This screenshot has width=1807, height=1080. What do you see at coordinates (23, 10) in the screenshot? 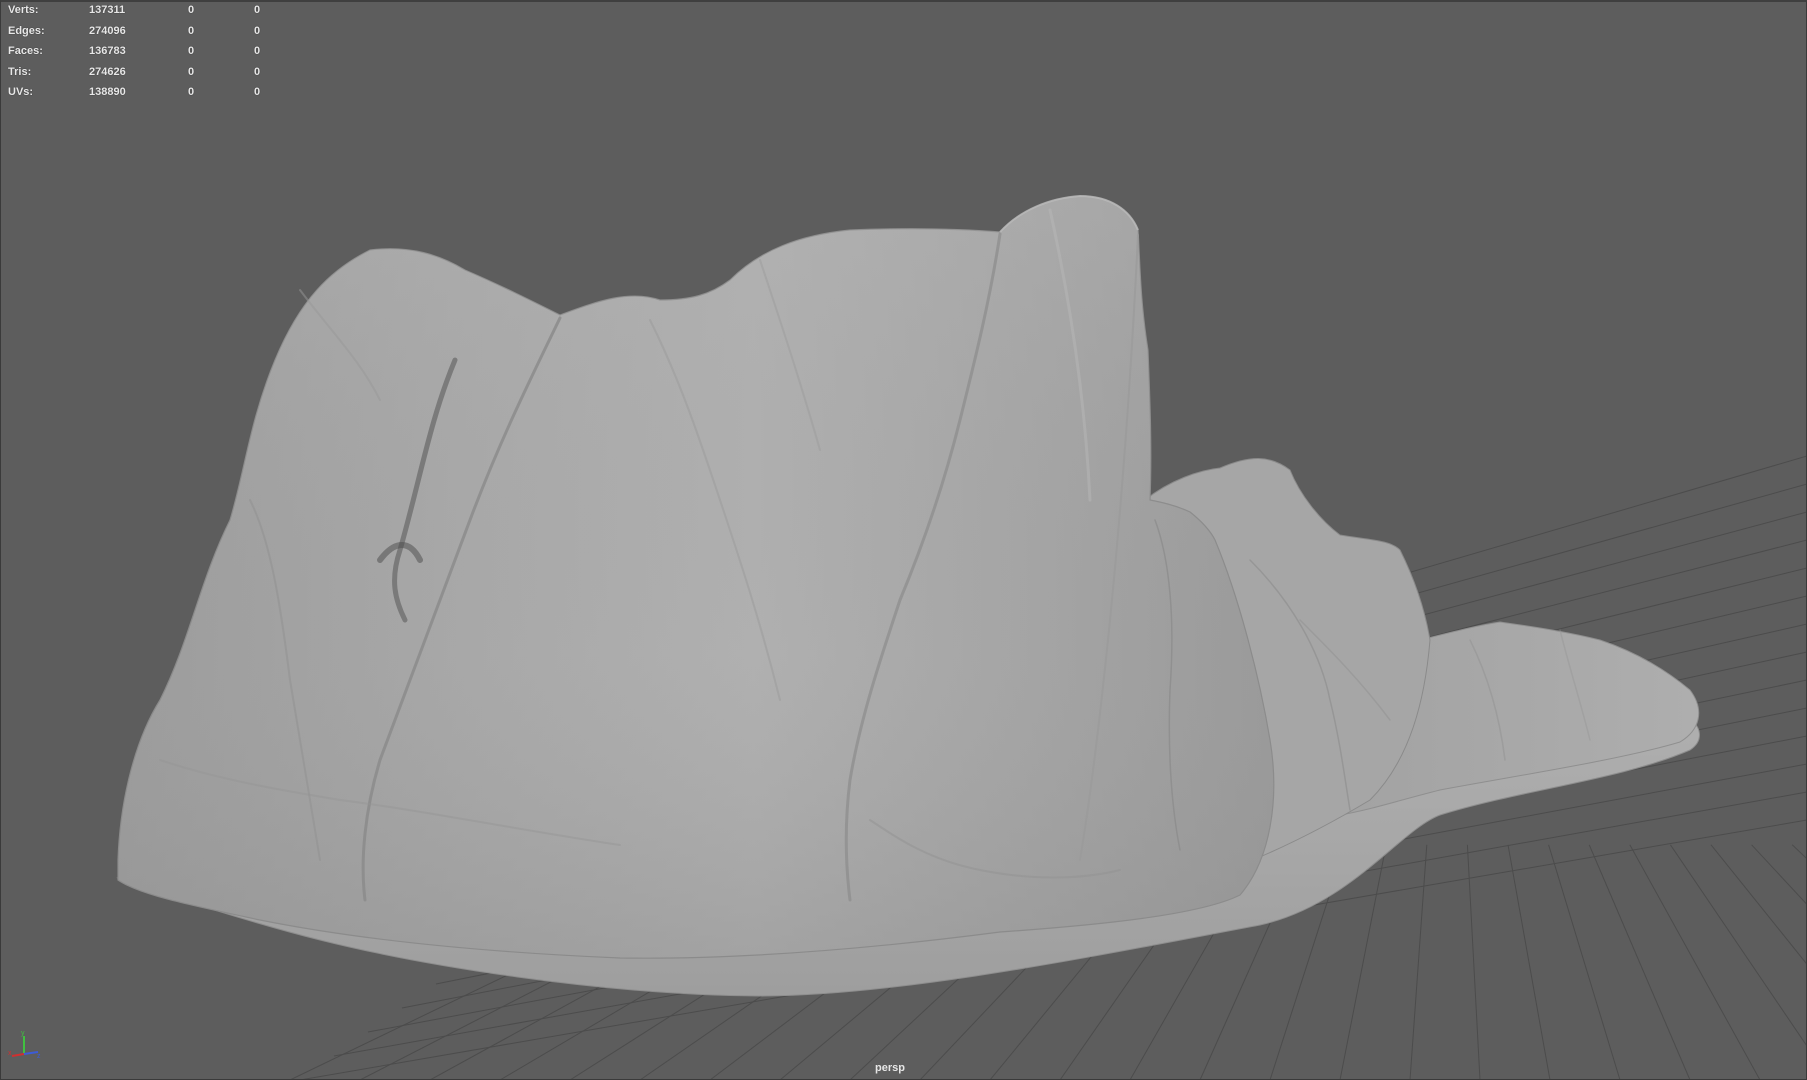
I see `hud-label: Verts:` at bounding box center [23, 10].